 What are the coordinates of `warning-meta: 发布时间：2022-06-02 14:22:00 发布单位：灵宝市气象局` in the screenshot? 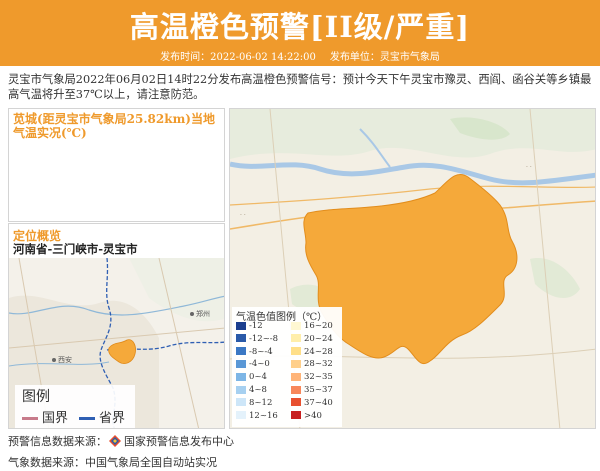 It's located at (300, 55).